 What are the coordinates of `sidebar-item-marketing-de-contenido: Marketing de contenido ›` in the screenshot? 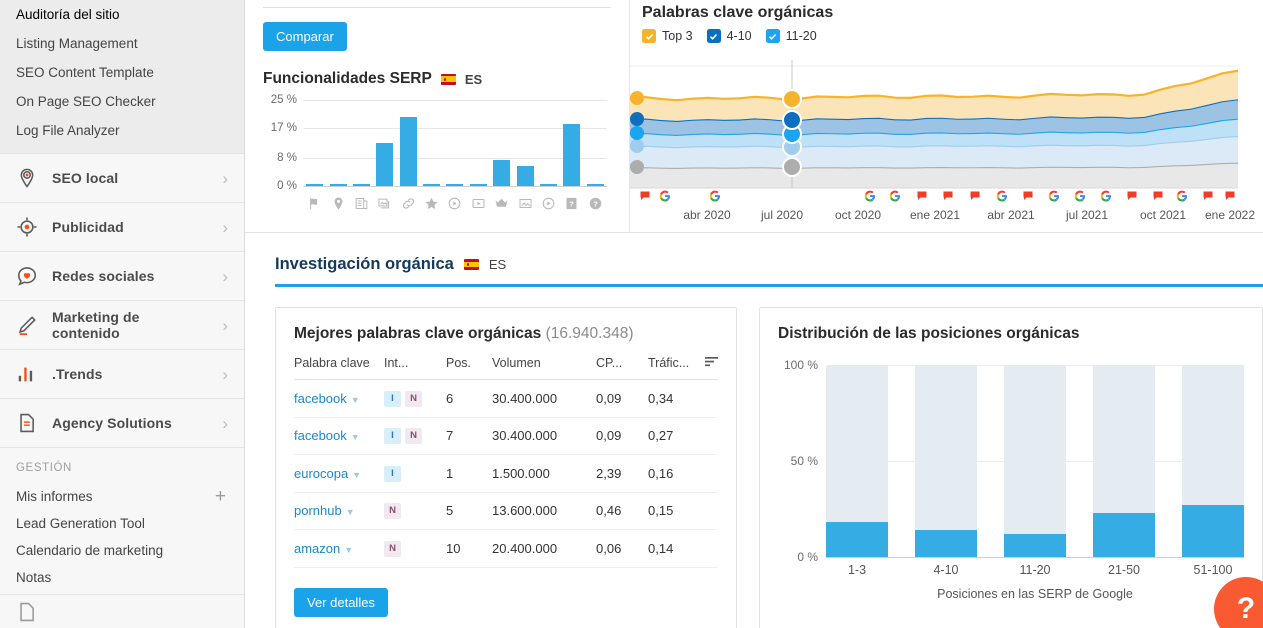 It's located at (122, 324).